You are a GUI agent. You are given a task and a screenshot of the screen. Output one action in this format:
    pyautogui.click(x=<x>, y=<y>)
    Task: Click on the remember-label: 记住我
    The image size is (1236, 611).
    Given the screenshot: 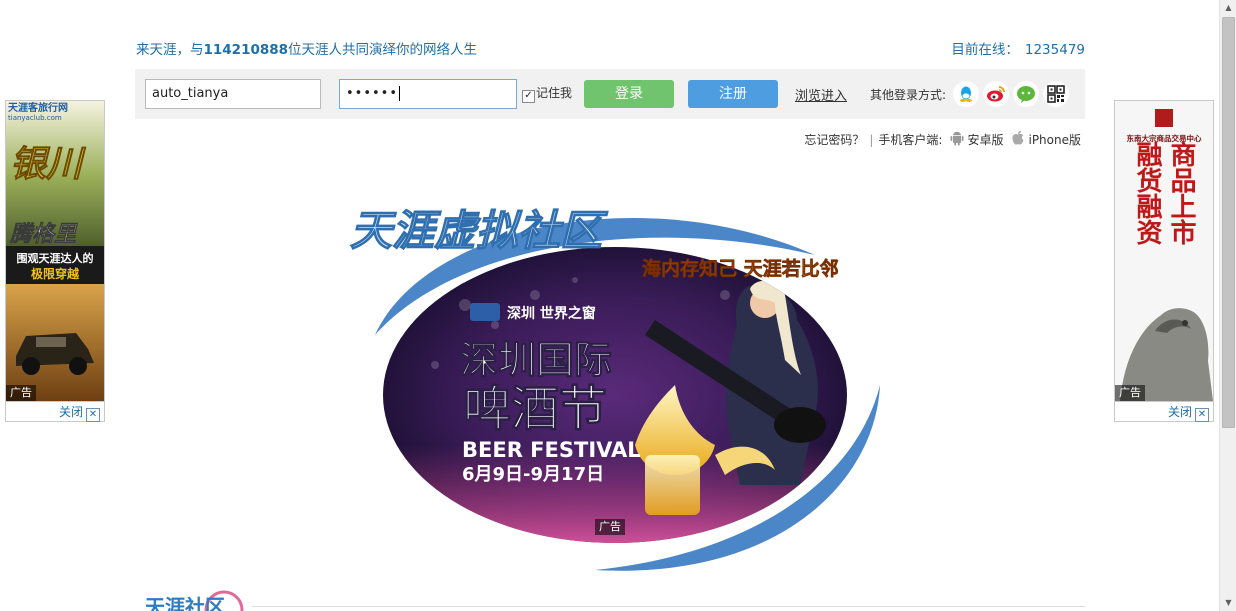 What is the action you would take?
    pyautogui.click(x=554, y=93)
    